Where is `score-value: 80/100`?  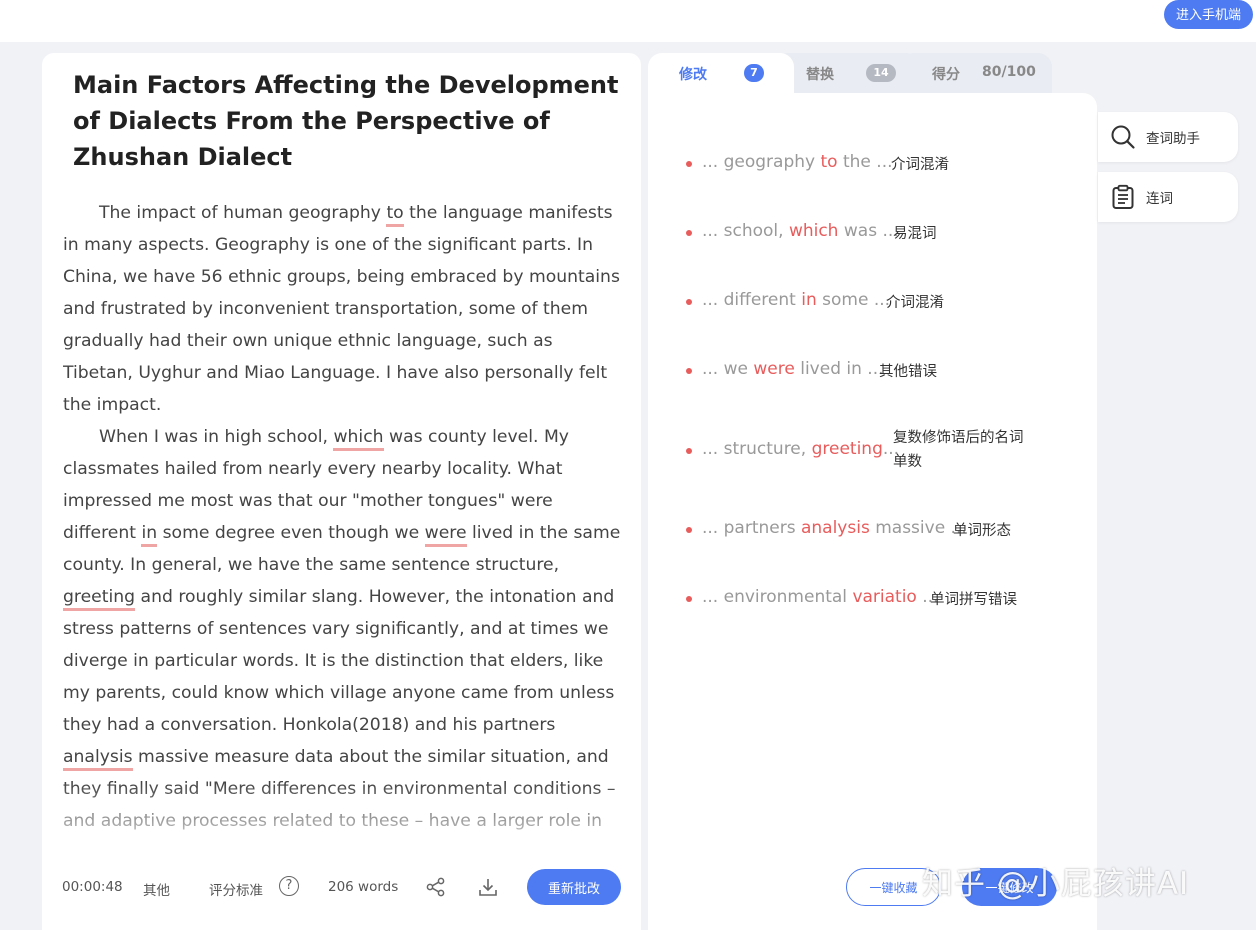 score-value: 80/100 is located at coordinates (1009, 72).